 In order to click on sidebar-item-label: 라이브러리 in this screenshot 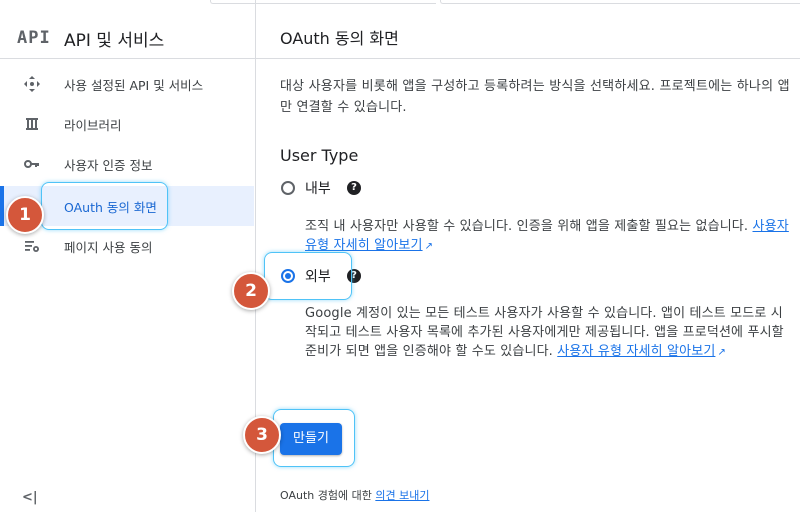, I will do `click(93, 125)`.